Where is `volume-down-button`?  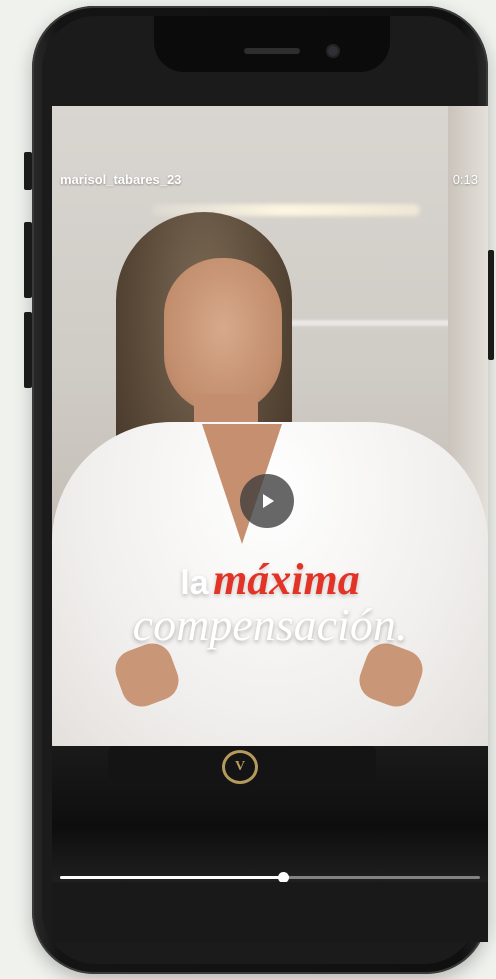
volume-down-button is located at coordinates (28, 350).